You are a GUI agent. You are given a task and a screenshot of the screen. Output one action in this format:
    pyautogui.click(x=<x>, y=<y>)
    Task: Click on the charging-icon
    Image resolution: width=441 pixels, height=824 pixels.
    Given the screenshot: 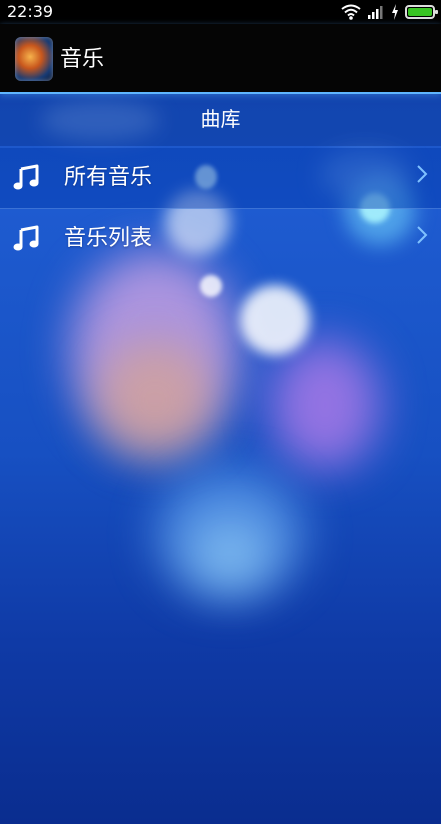 What is the action you would take?
    pyautogui.click(x=395, y=12)
    